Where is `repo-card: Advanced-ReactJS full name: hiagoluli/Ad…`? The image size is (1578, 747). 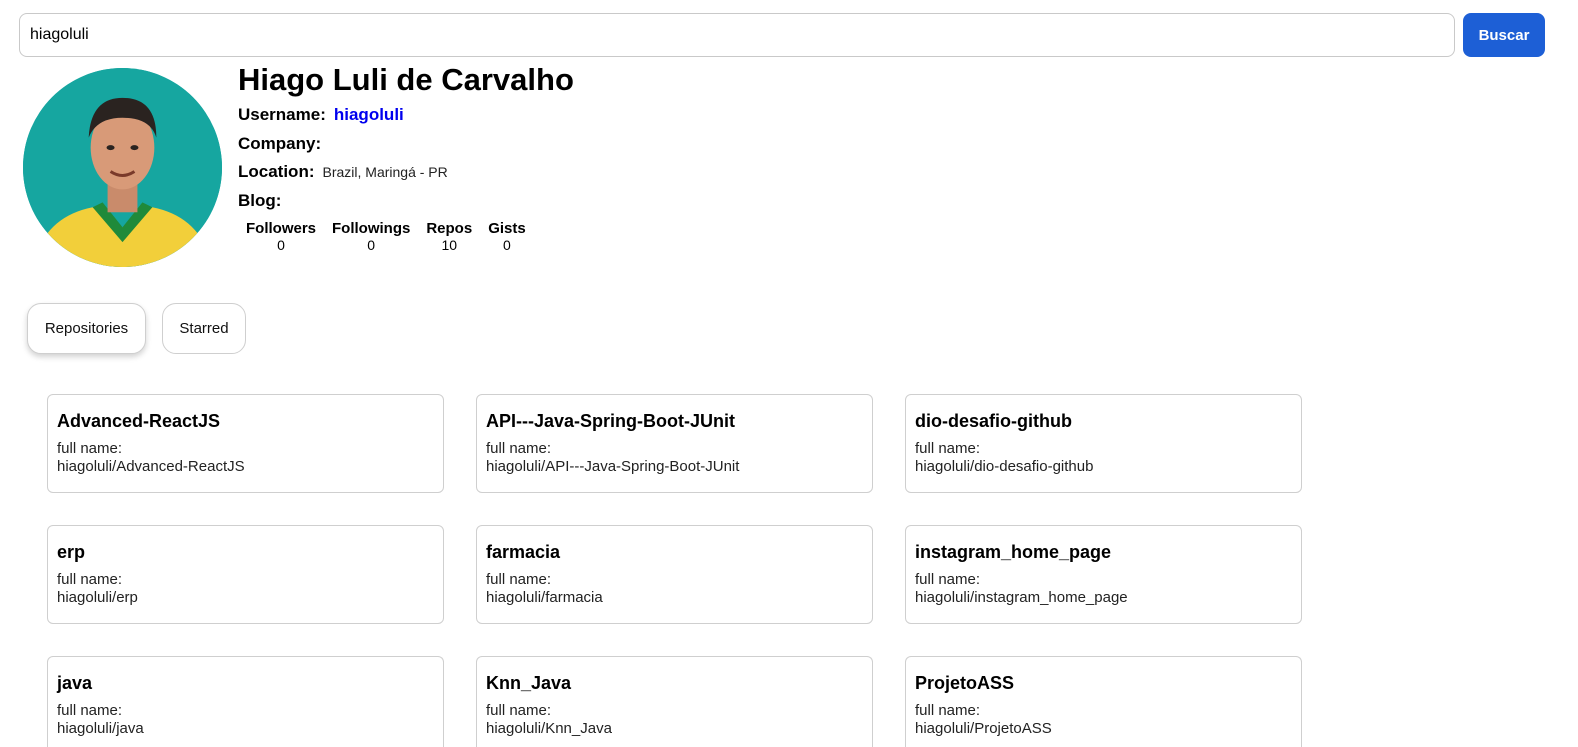 repo-card: Advanced-ReactJS full name: hiagoluli/Ad… is located at coordinates (245, 443).